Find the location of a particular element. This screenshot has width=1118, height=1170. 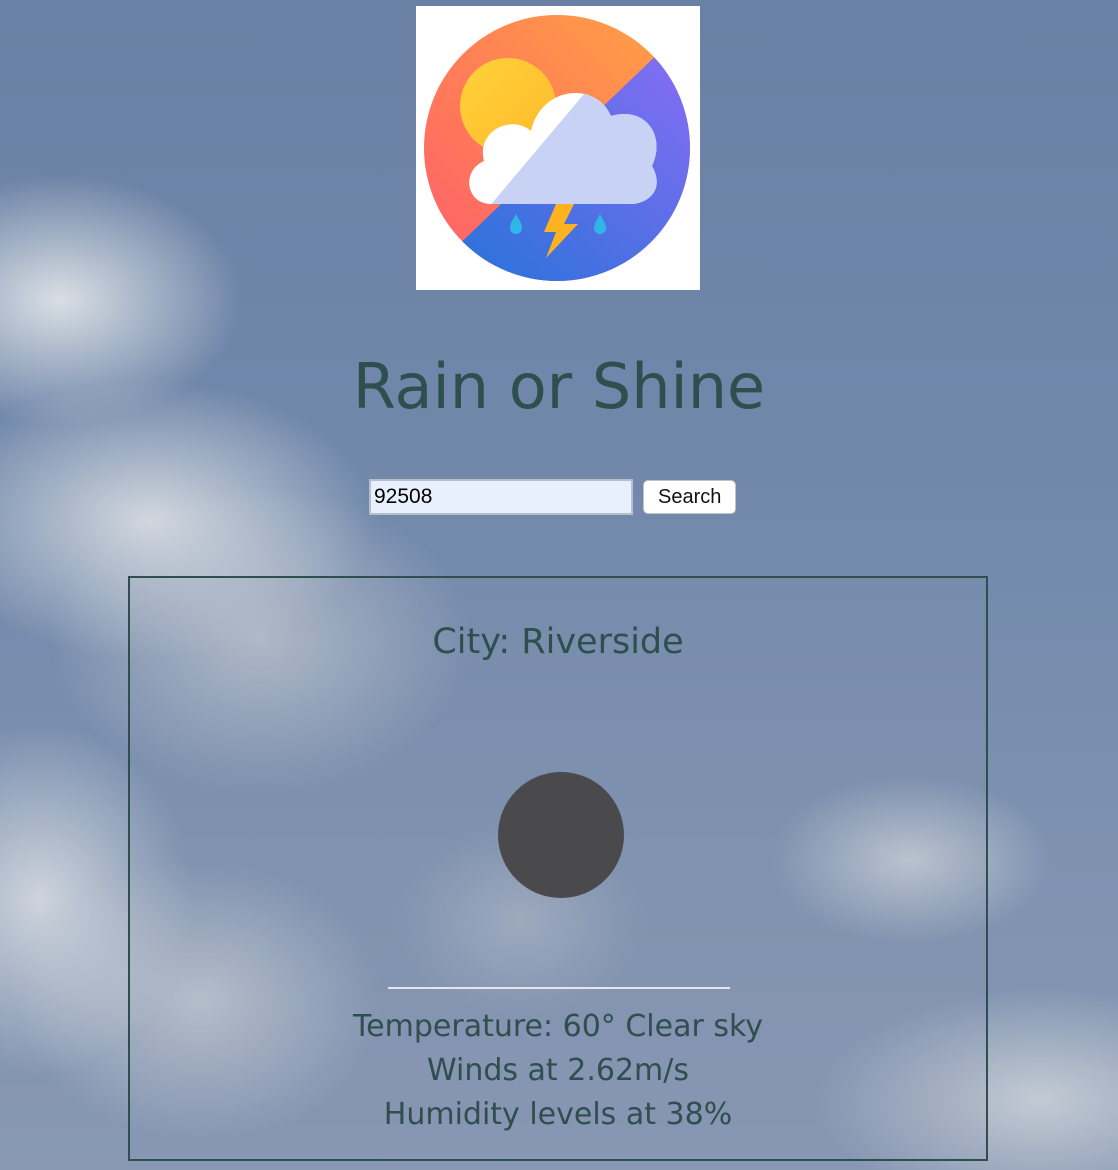

wind-text: Winds at 2.62m/s is located at coordinates (557, 1070).